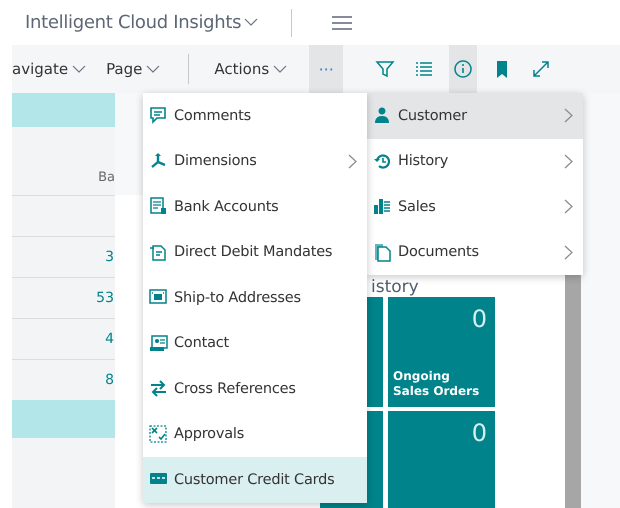 The height and width of the screenshot is (508, 620). What do you see at coordinates (109, 339) in the screenshot?
I see `table-cell: 4` at bounding box center [109, 339].